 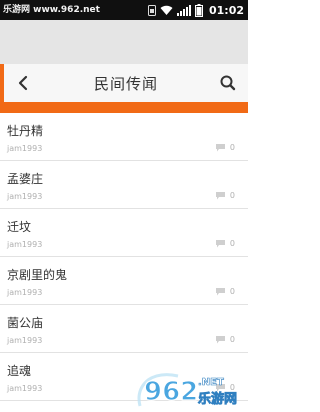 I want to click on site-watermark-logo: 962 .NET 乐游网, so click(x=187, y=390).